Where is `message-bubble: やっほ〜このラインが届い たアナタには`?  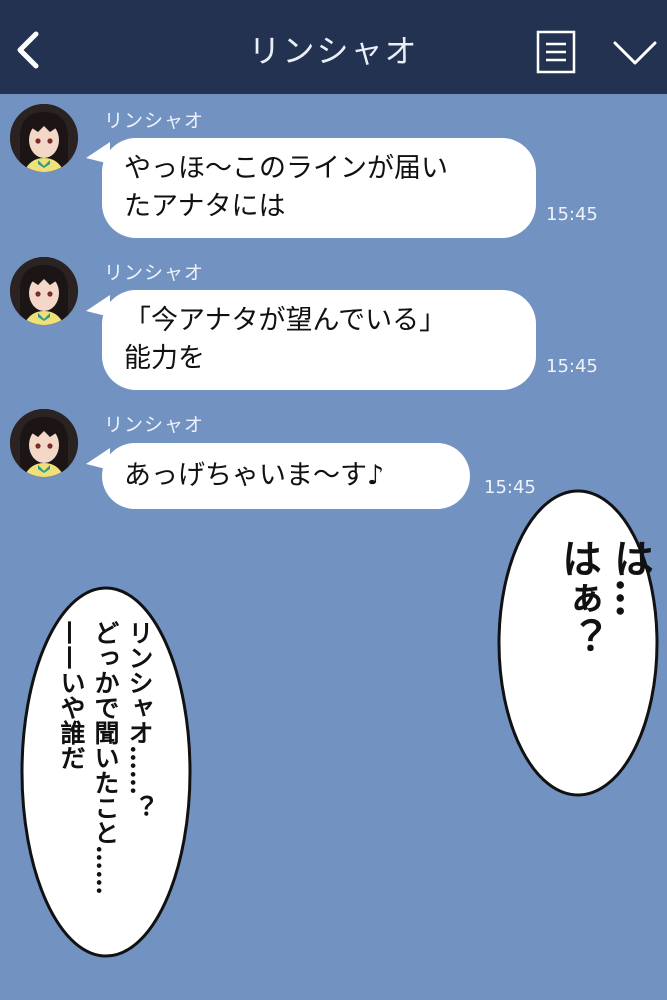
message-bubble: やっほ〜このラインが届い たアナタには is located at coordinates (319, 188).